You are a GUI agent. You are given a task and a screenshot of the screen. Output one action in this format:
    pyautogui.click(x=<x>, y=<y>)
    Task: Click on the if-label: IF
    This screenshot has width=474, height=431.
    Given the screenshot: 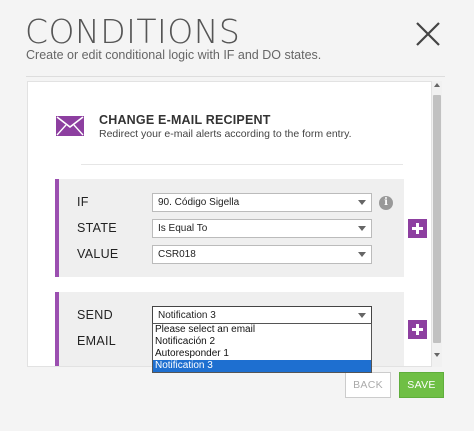 What is the action you would take?
    pyautogui.click(x=83, y=202)
    